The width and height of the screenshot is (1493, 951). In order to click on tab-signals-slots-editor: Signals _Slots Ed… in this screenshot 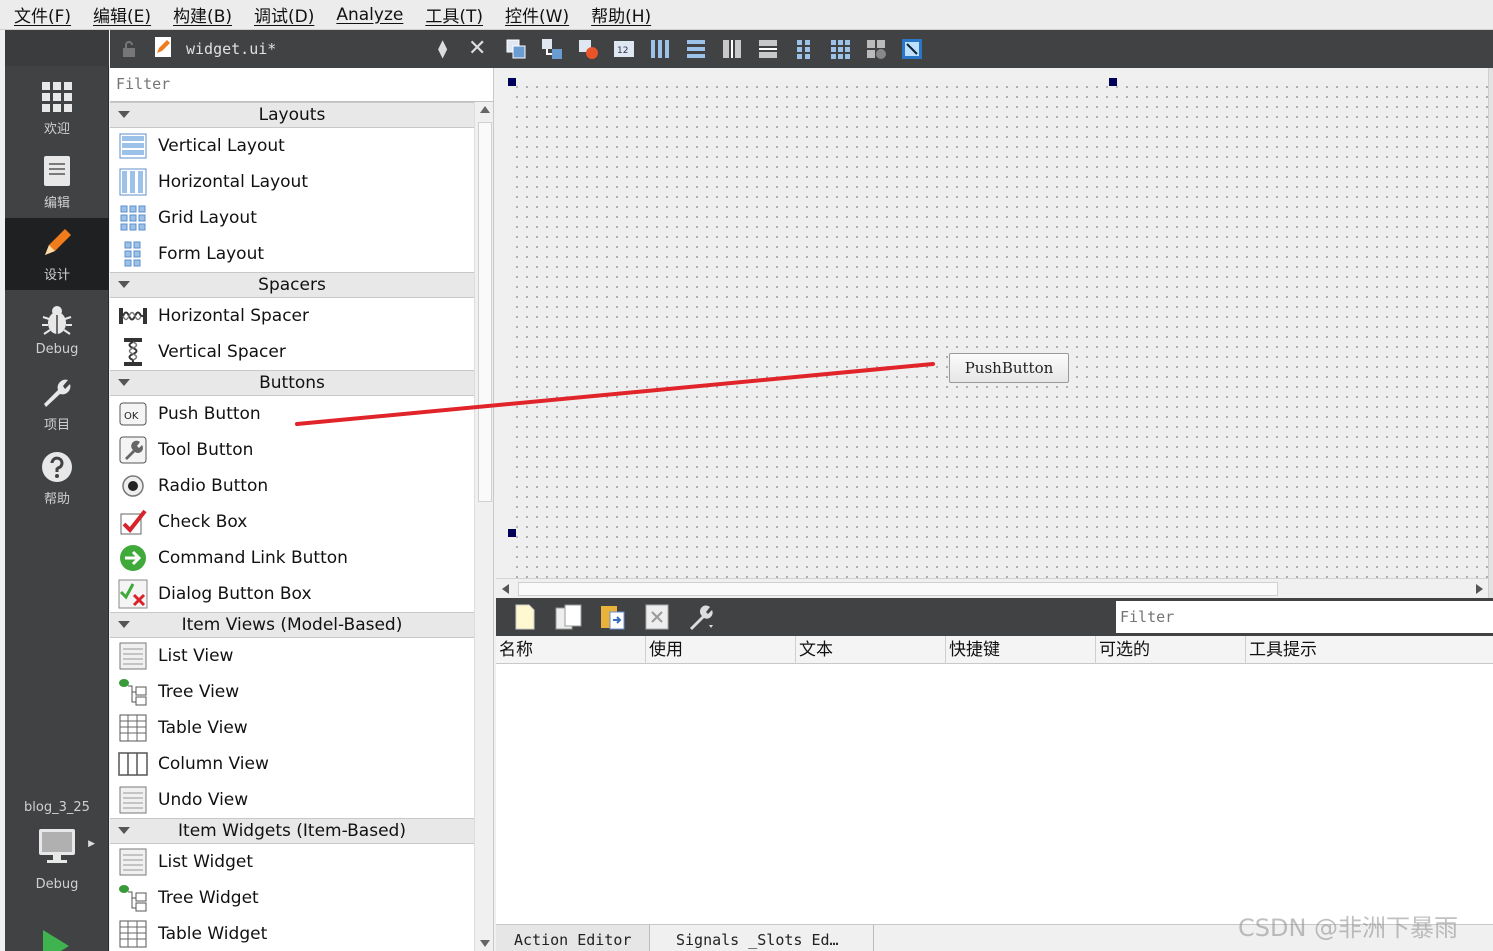, I will do `click(766, 938)`.